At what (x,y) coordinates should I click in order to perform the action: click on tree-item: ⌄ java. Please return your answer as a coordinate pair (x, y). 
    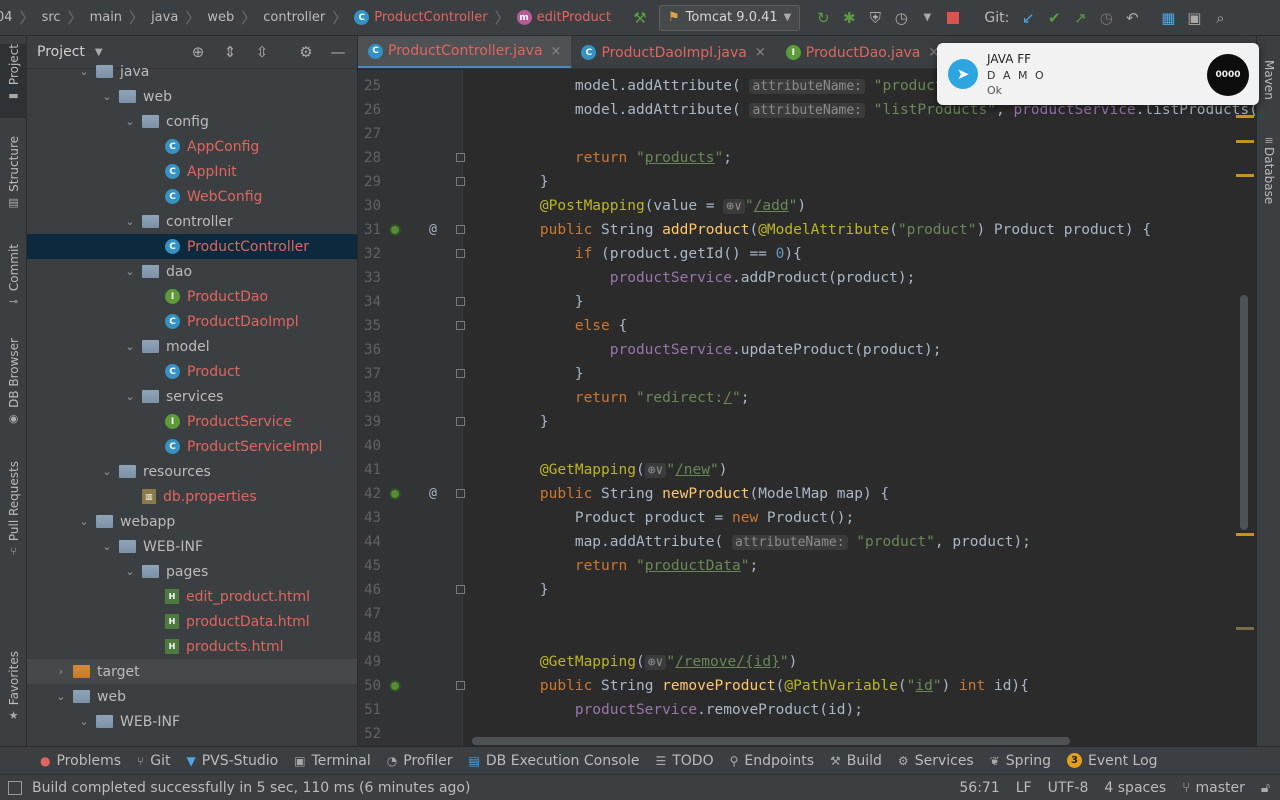
    Looking at the image, I should click on (192, 71).